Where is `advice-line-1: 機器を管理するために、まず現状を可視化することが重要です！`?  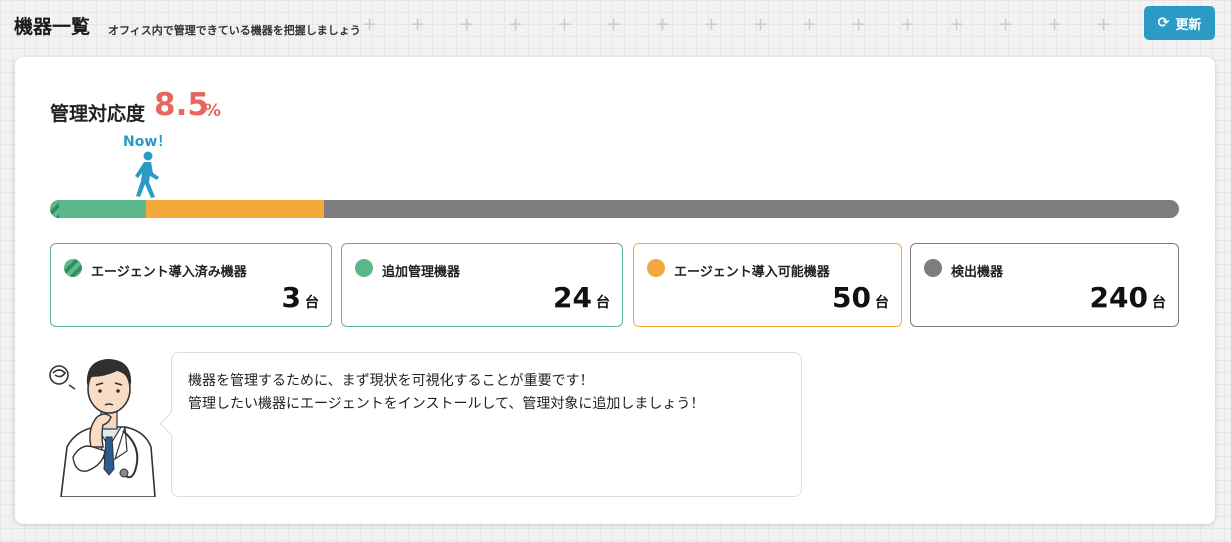
advice-line-1: 機器を管理するために、まず現状を可視化することが重要です！ is located at coordinates (391, 381).